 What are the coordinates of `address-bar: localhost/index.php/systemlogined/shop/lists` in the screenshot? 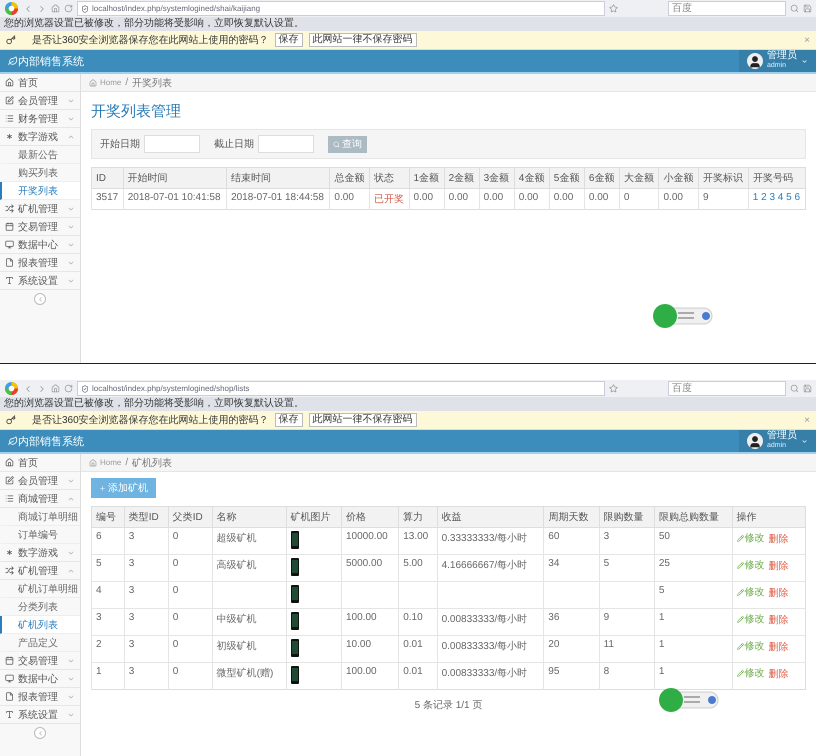 It's located at (341, 388).